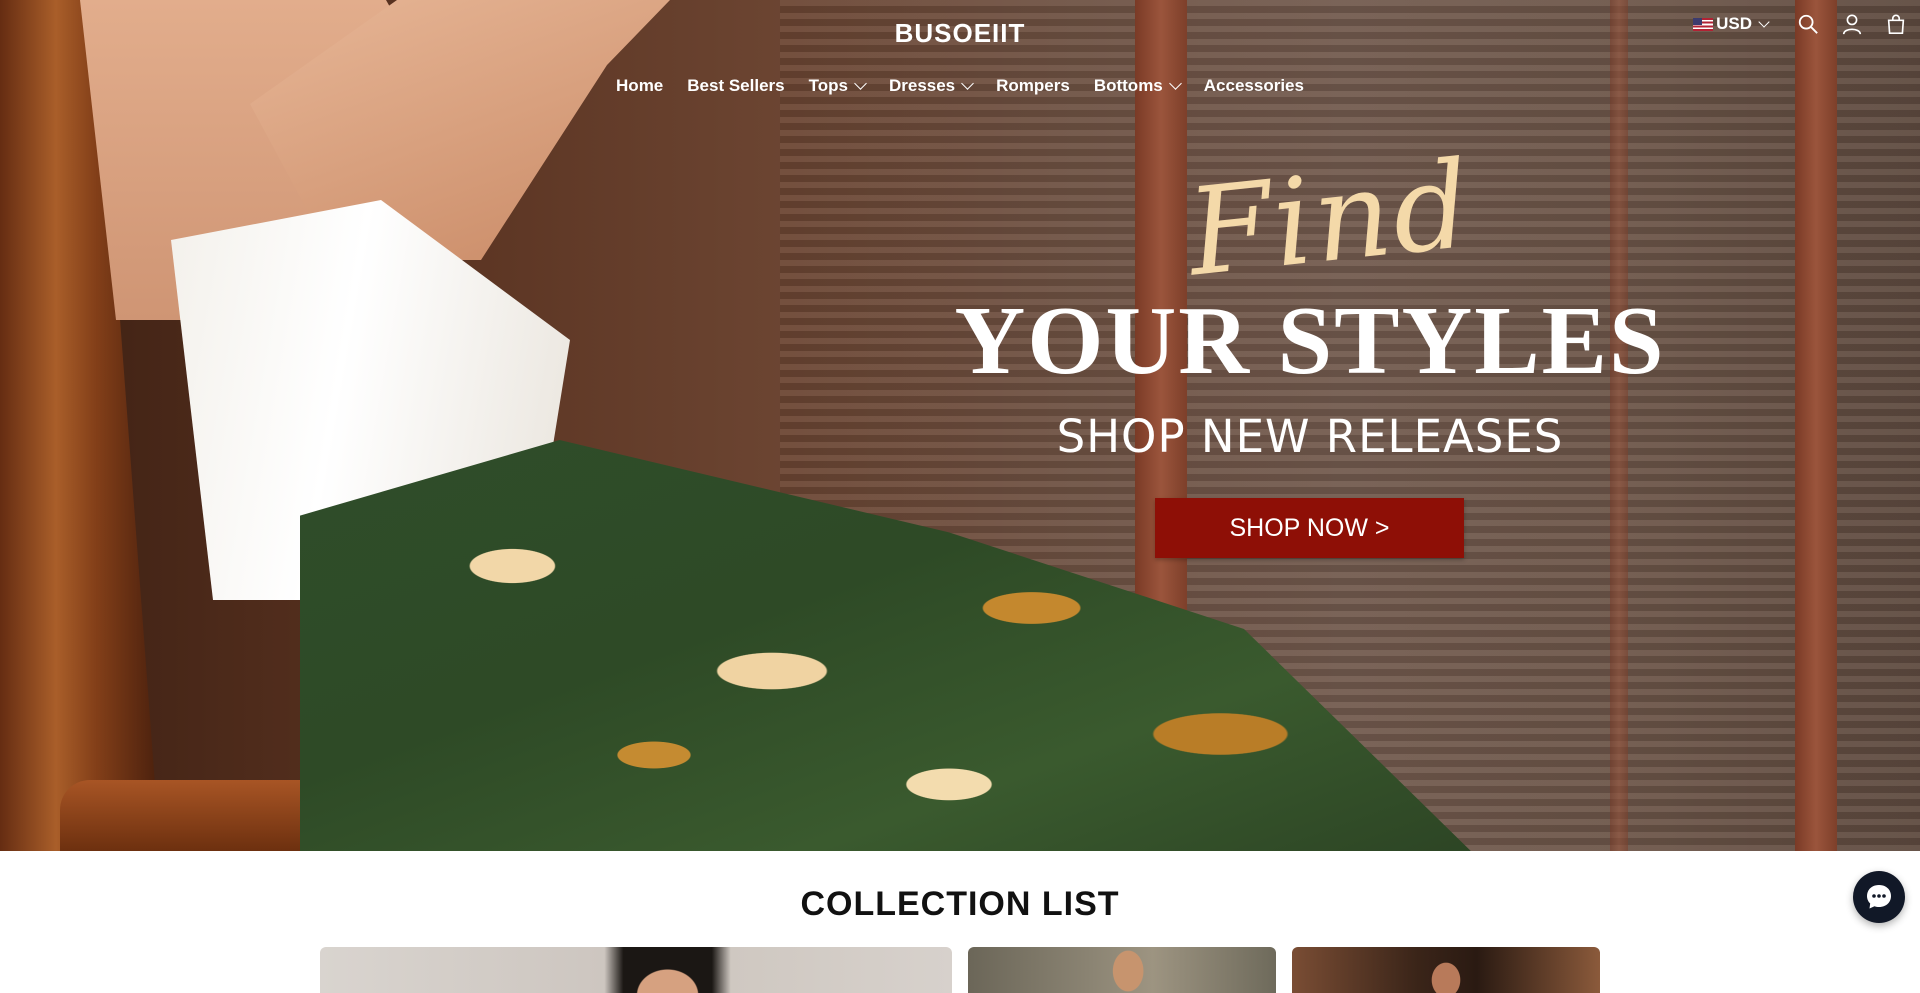 The image size is (1920, 993). Describe the element at coordinates (1310, 341) in the screenshot. I see `hero-headline: YOUR STYLES` at that location.